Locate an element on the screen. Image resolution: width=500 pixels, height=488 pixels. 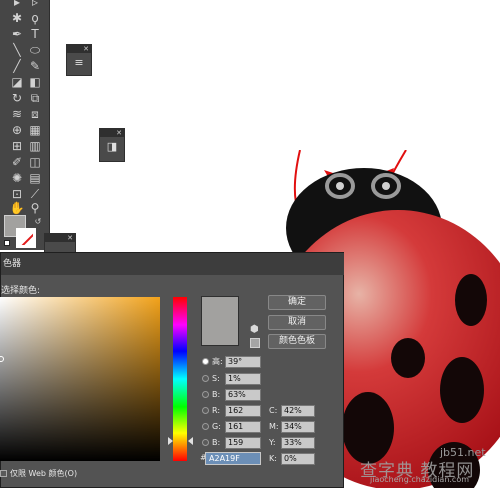
symbol-sprayer-tool-icon: ✺ is located at coordinates (17, 178).